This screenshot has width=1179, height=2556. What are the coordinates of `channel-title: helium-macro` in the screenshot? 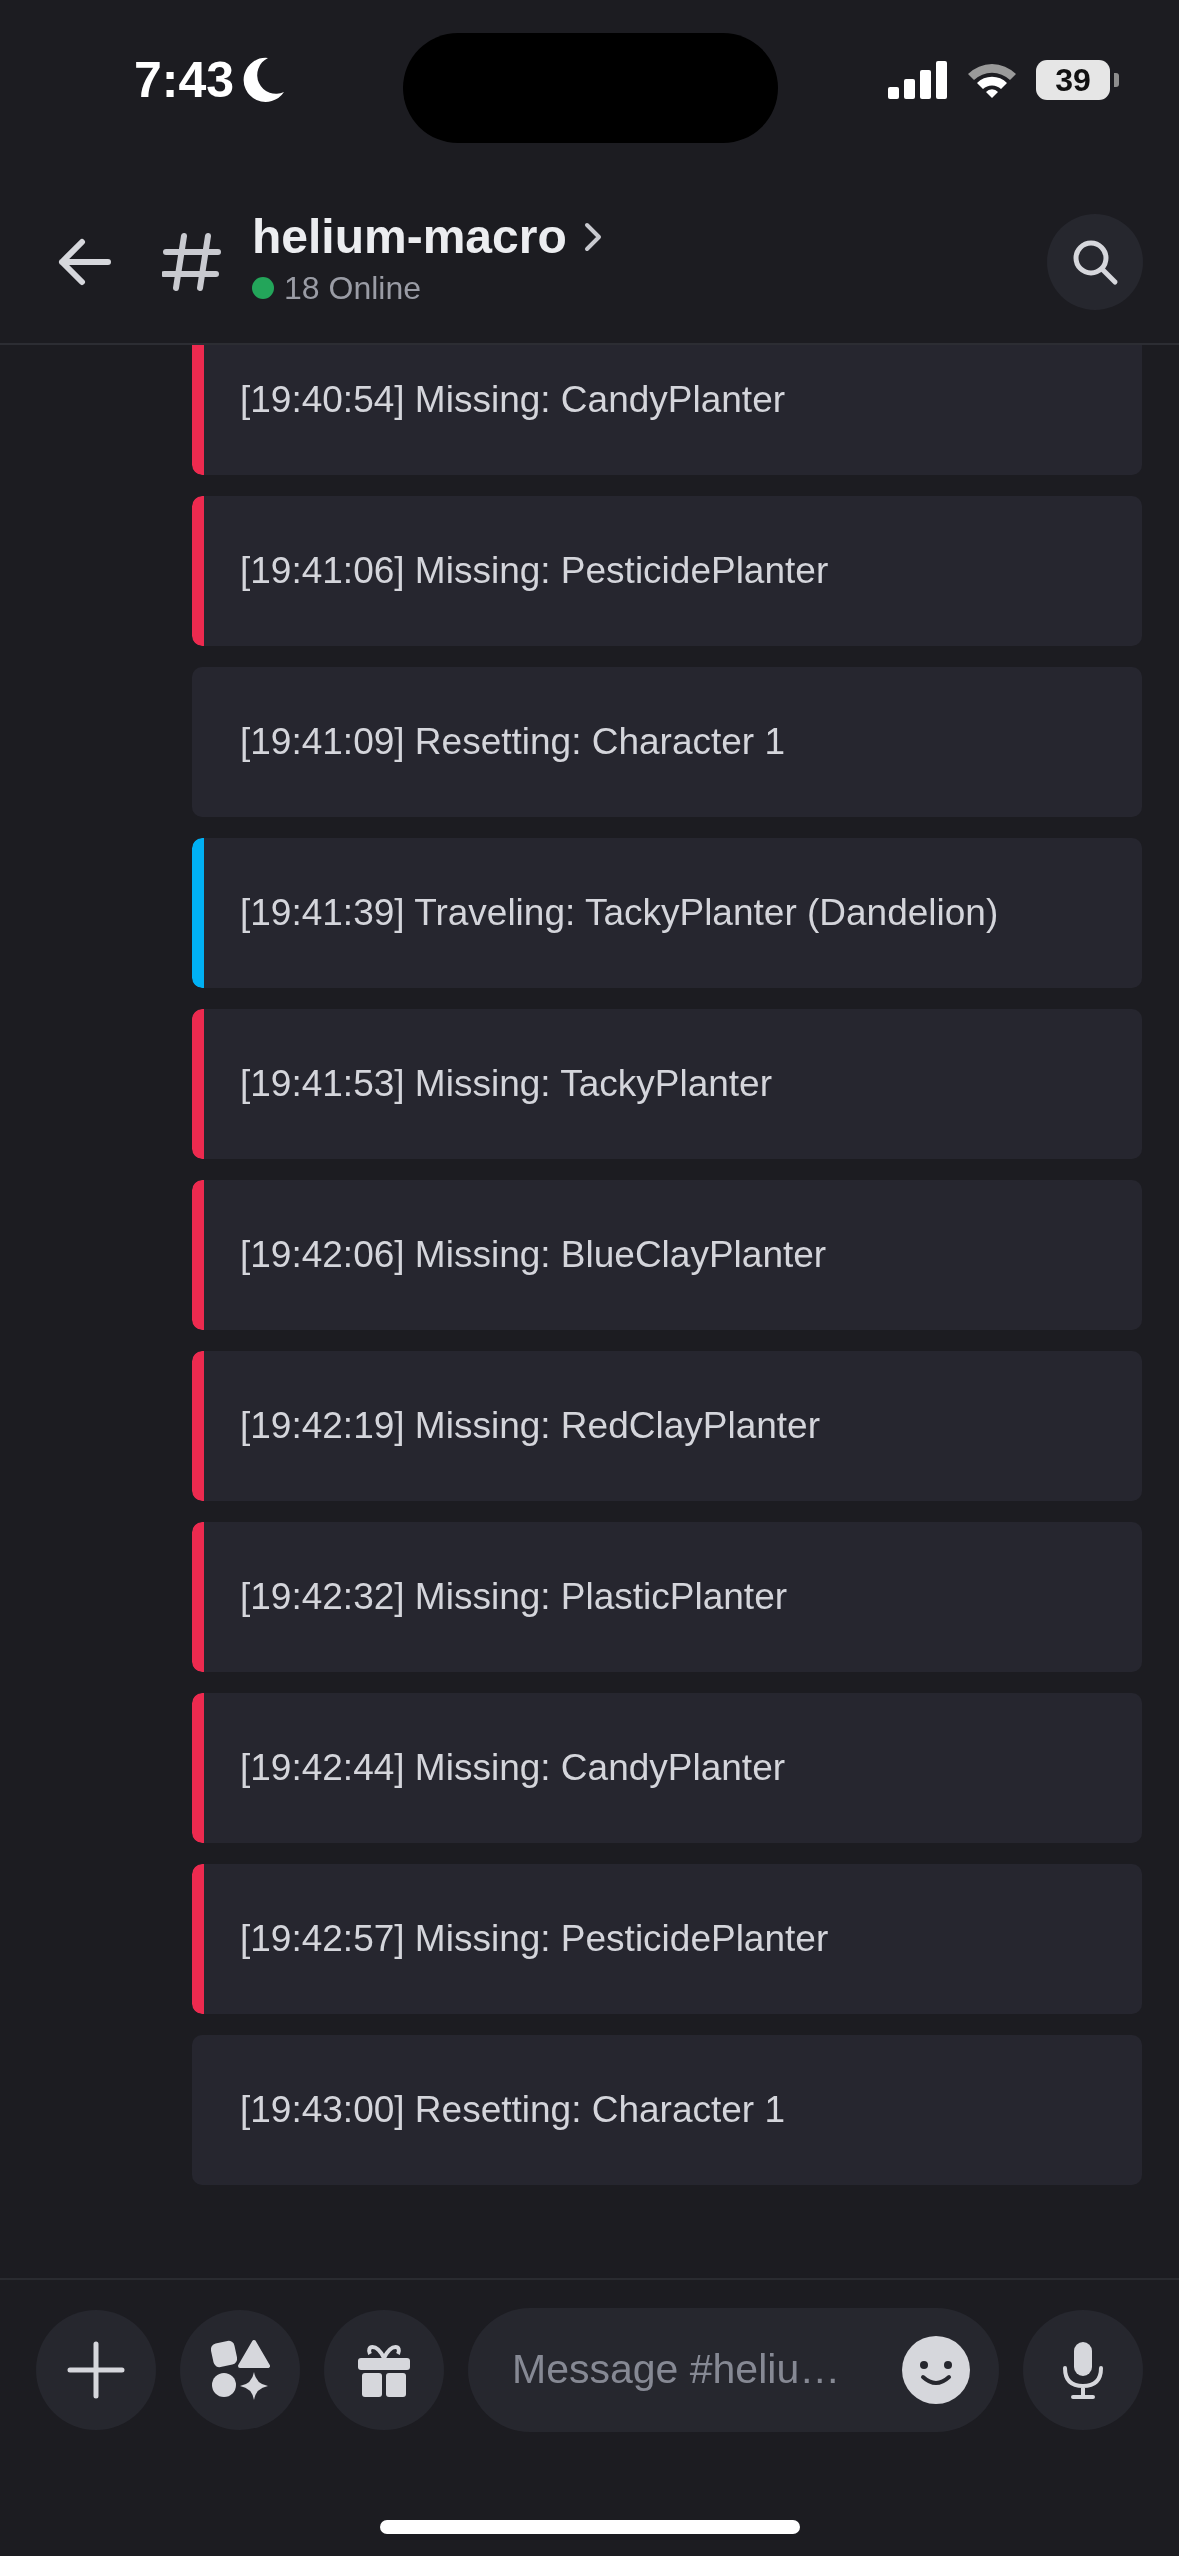 It's located at (409, 237).